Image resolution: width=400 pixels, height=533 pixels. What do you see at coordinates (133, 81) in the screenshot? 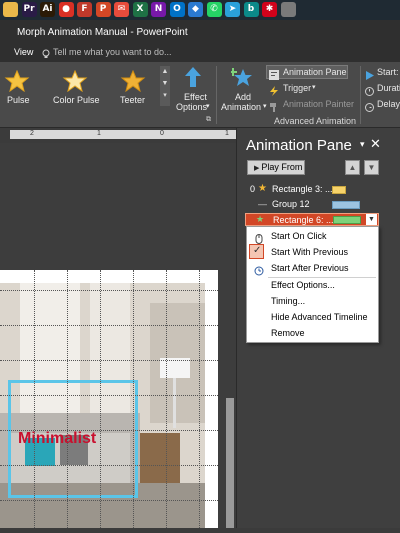
I see `teeter-star-icon` at bounding box center [133, 81].